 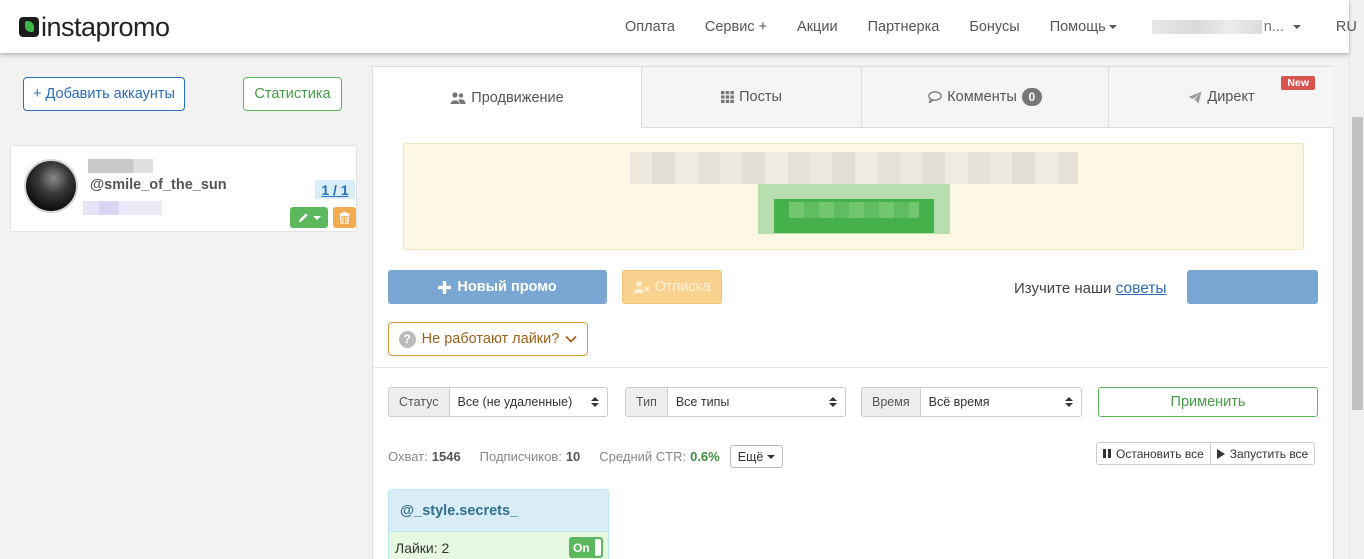 What do you see at coordinates (1001, 402) in the screenshot?
I see `time-select: Всё время` at bounding box center [1001, 402].